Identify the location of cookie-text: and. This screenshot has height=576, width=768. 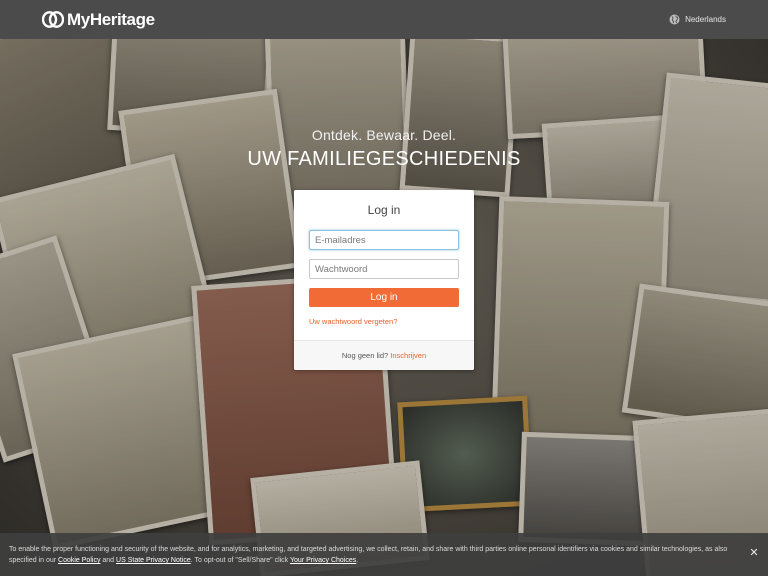
(108, 560).